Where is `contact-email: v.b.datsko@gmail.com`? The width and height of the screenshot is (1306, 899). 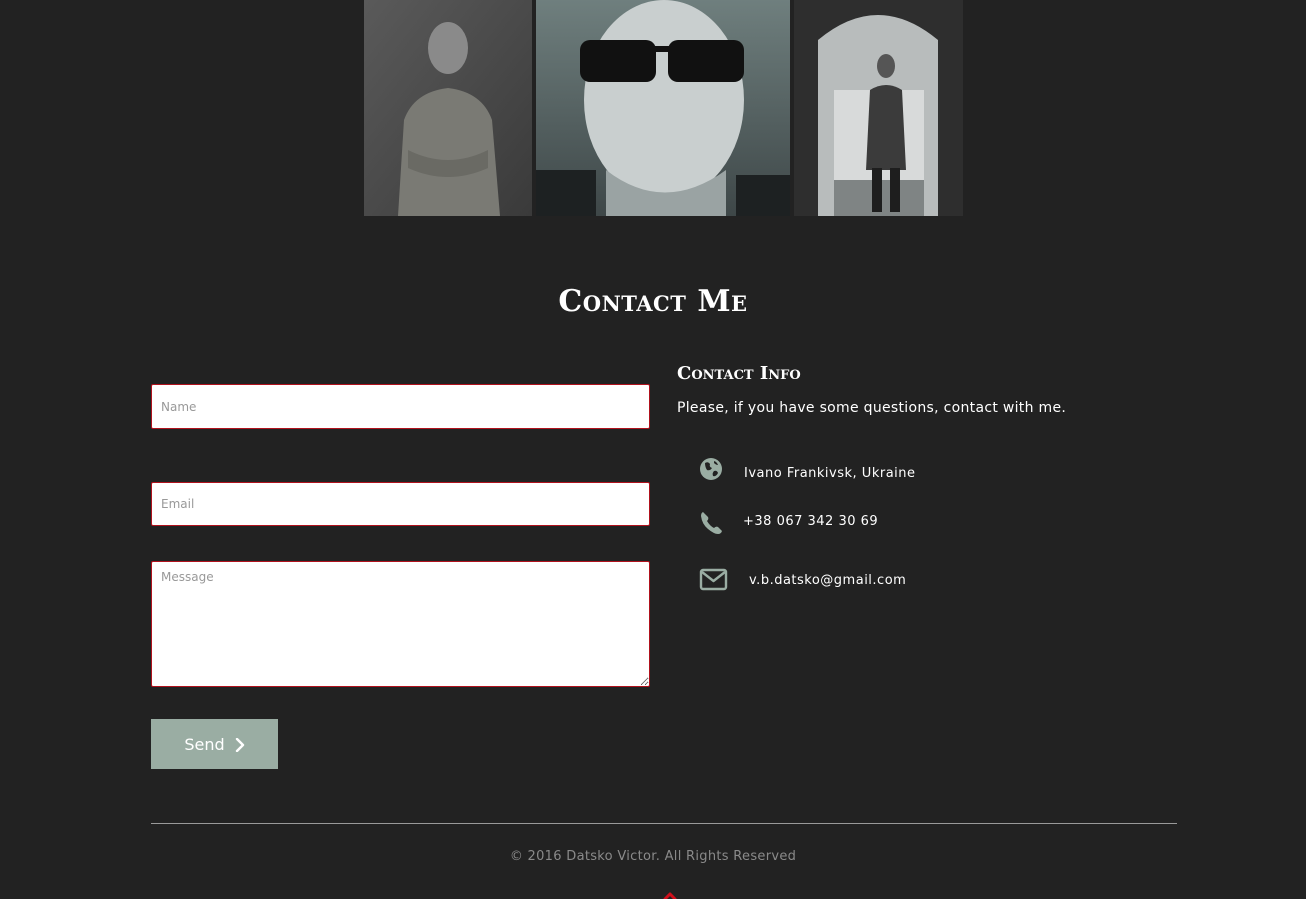
contact-email: v.b.datsko@gmail.com is located at coordinates (802, 581).